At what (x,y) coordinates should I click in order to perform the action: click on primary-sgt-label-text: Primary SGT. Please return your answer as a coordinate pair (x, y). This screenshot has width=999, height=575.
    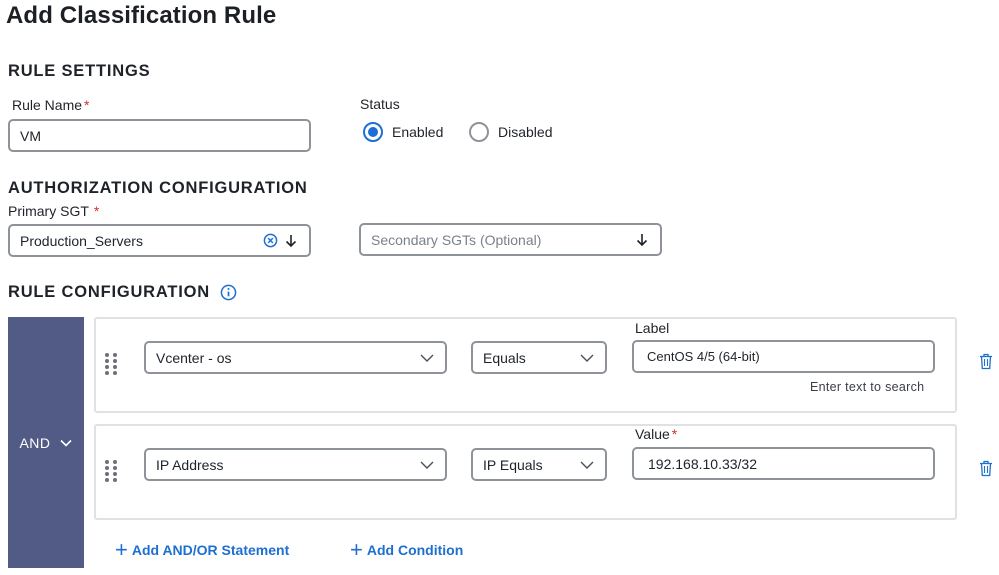
    Looking at the image, I should click on (48, 211).